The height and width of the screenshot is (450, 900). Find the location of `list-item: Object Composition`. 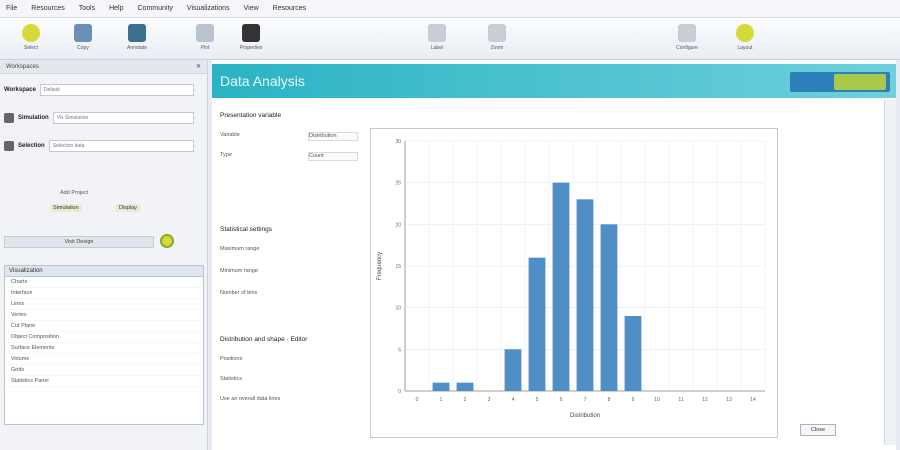

list-item: Object Composition is located at coordinates (104, 337).